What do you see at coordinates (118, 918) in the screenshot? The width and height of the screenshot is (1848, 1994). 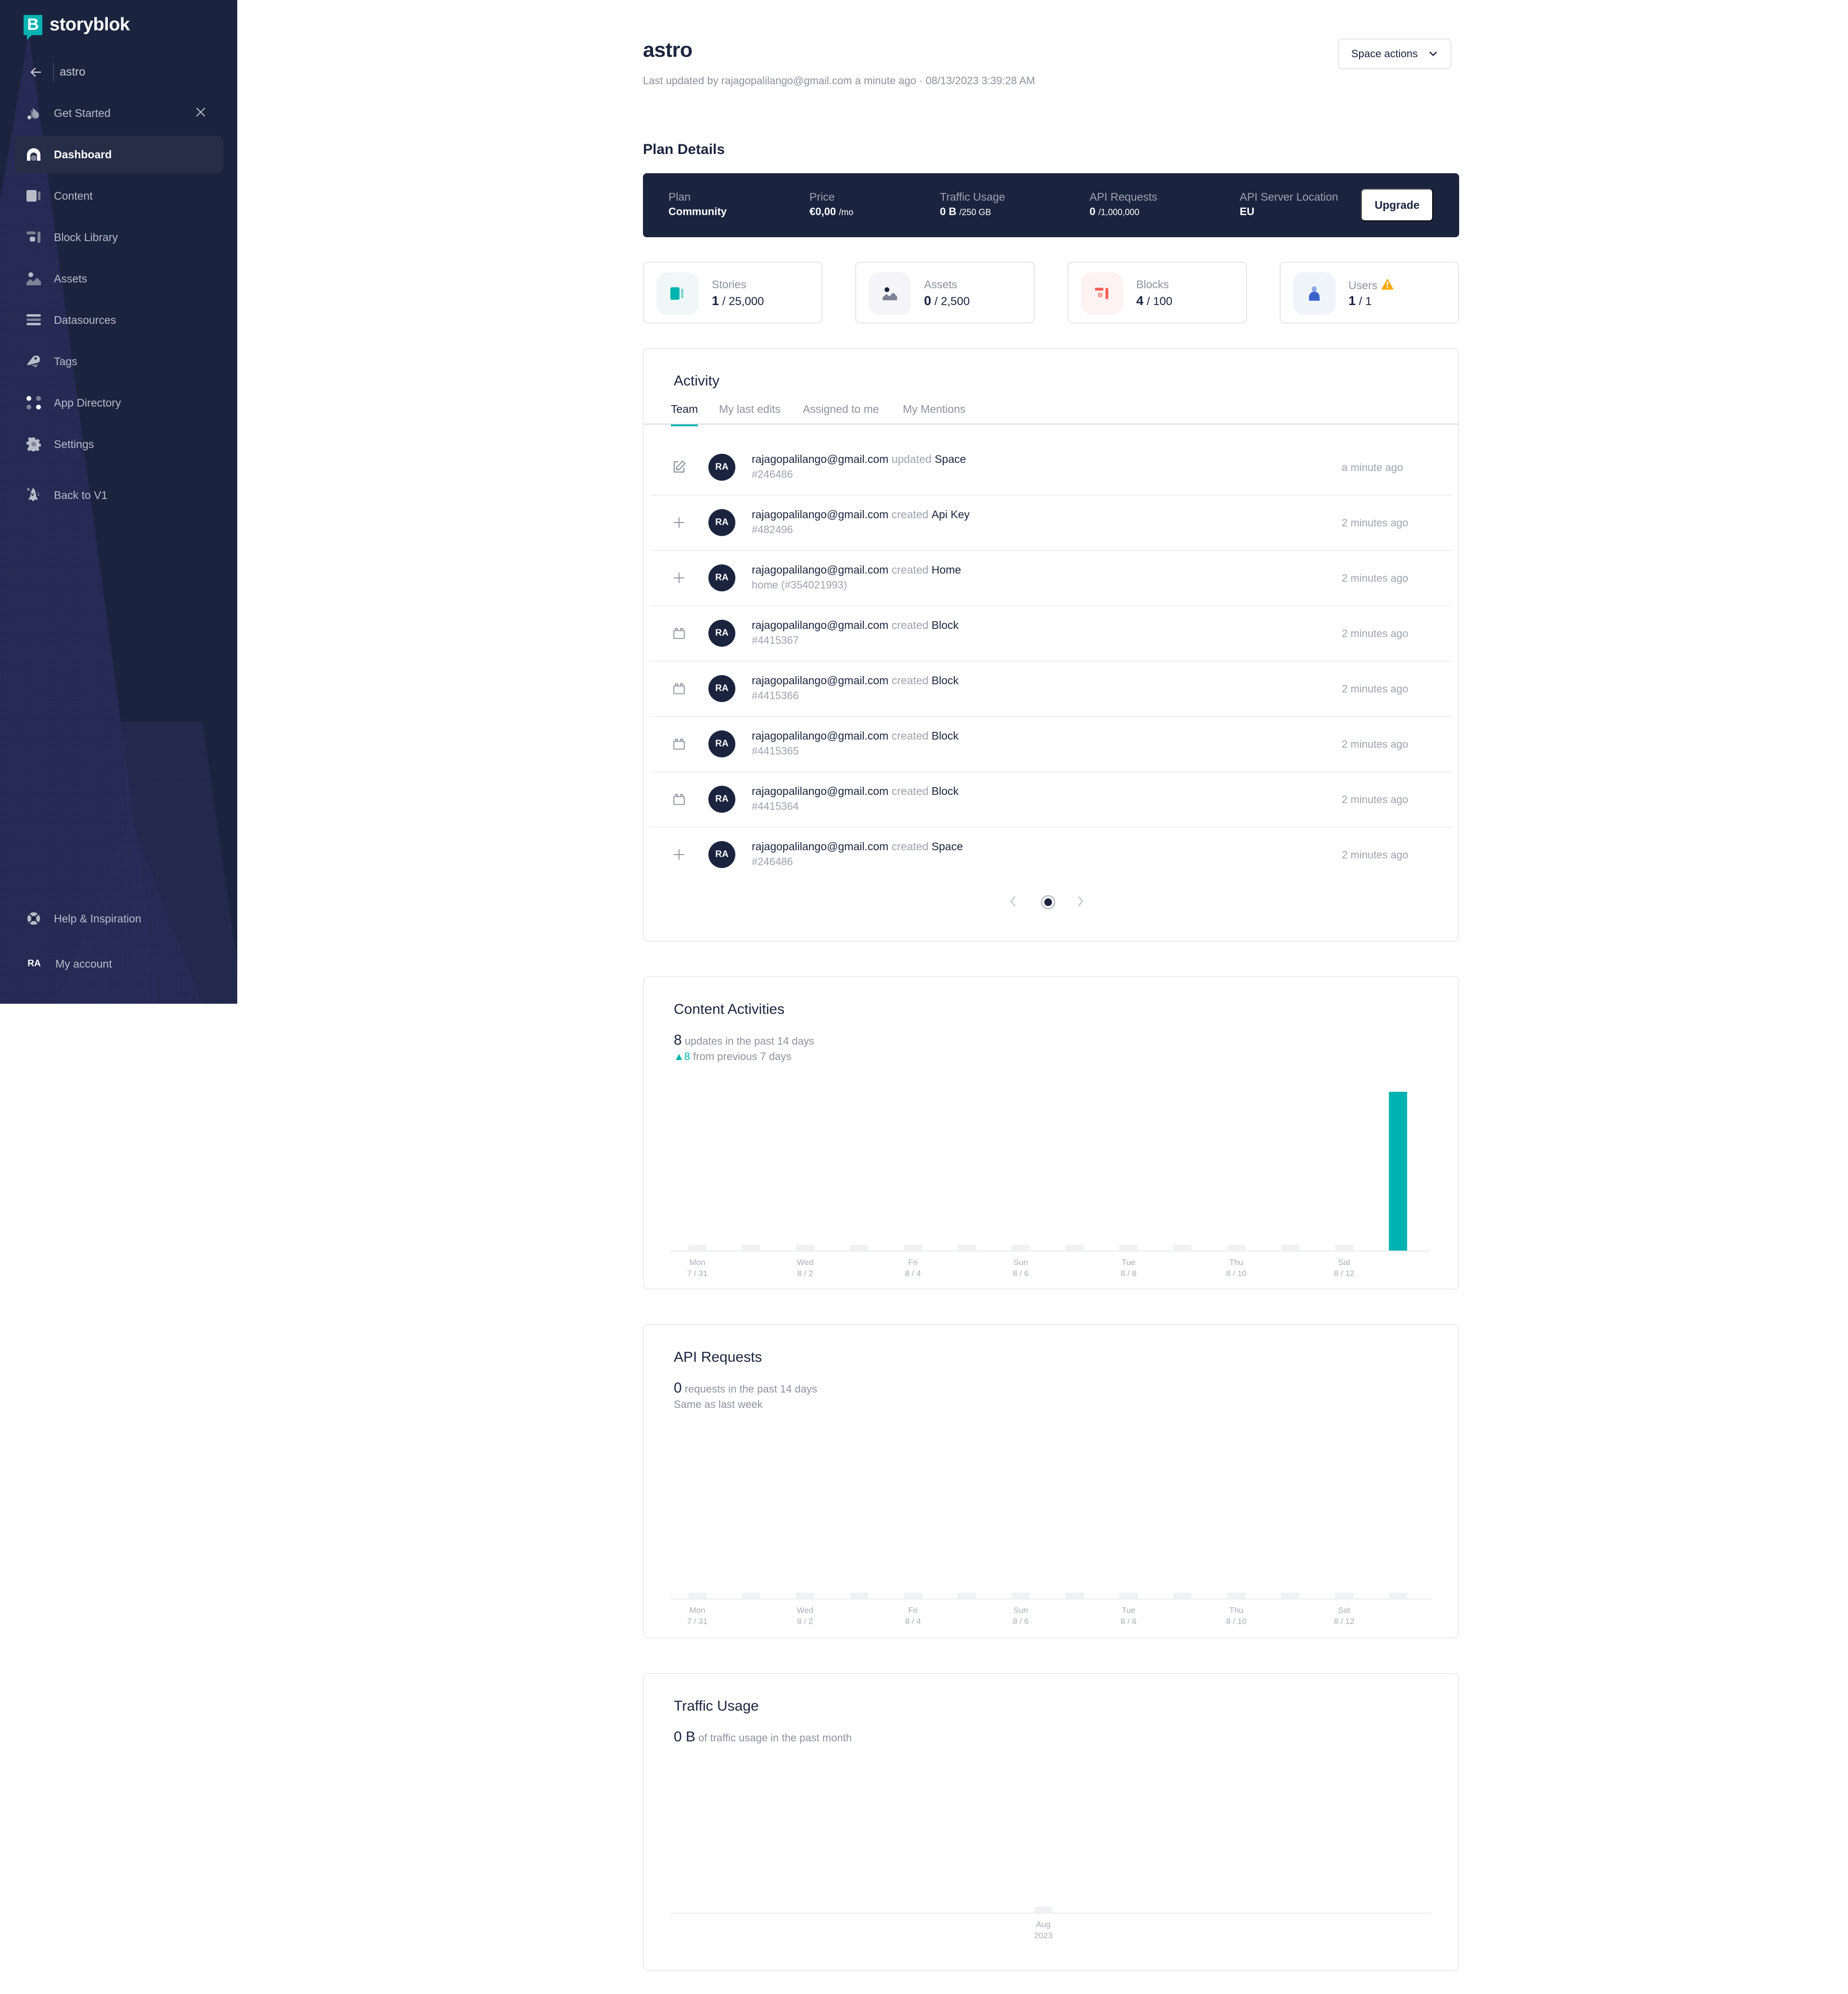 I see `sidebar-item-help: Help & Inspiration` at bounding box center [118, 918].